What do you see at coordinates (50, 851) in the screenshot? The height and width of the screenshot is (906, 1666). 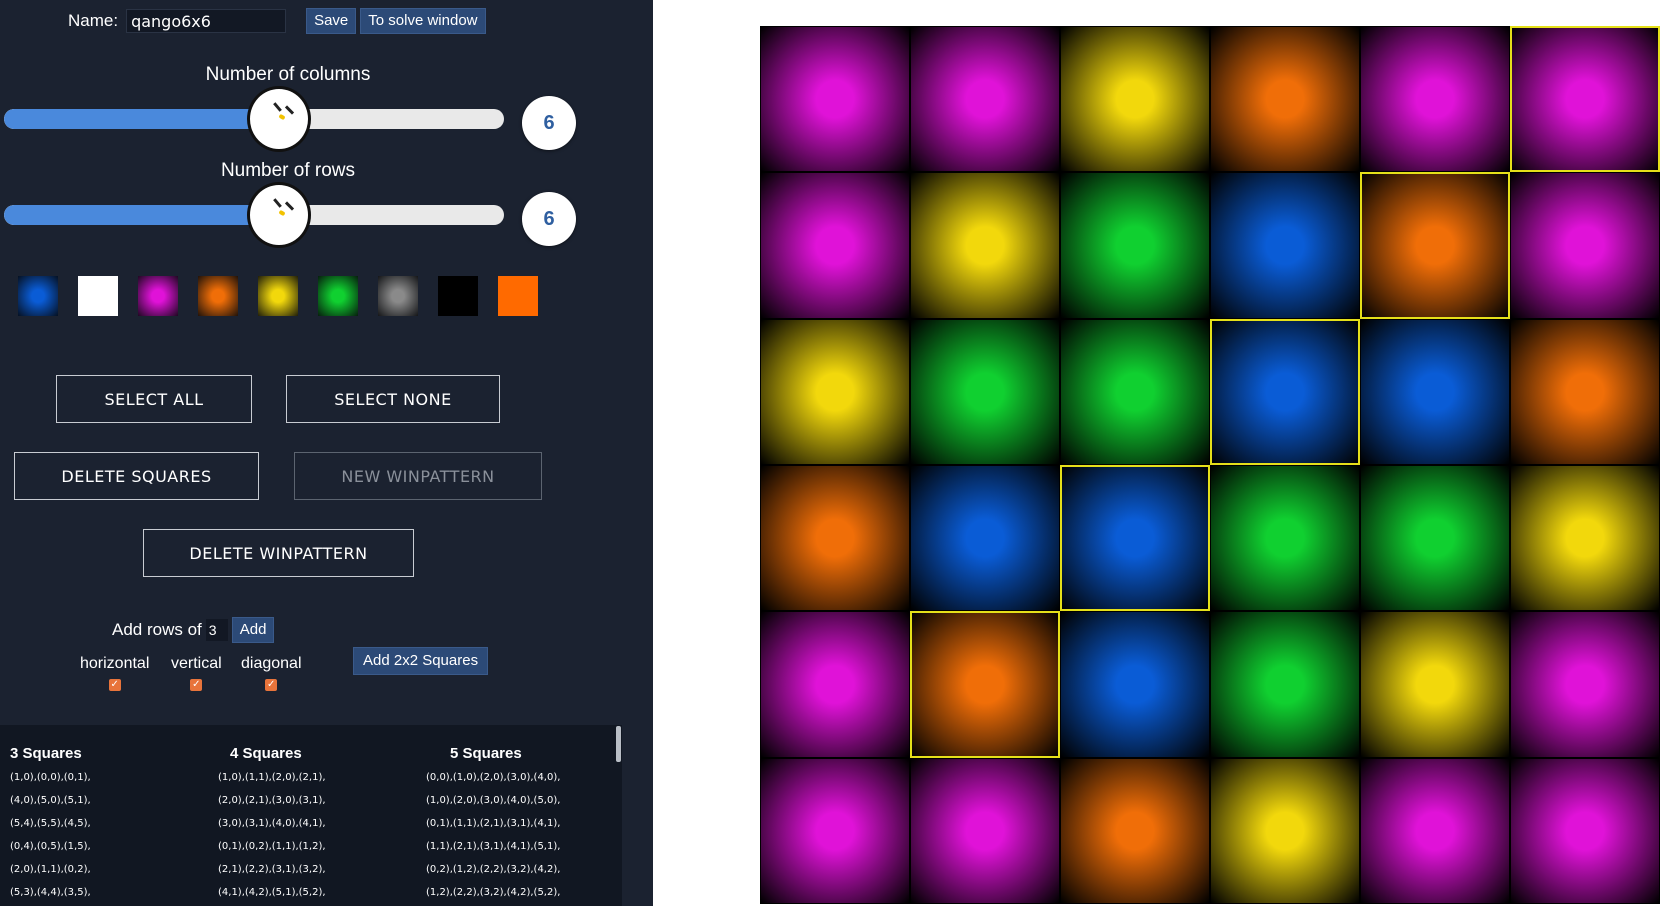 I see `list-item: (0,4),(0,5),(1,5),` at bounding box center [50, 851].